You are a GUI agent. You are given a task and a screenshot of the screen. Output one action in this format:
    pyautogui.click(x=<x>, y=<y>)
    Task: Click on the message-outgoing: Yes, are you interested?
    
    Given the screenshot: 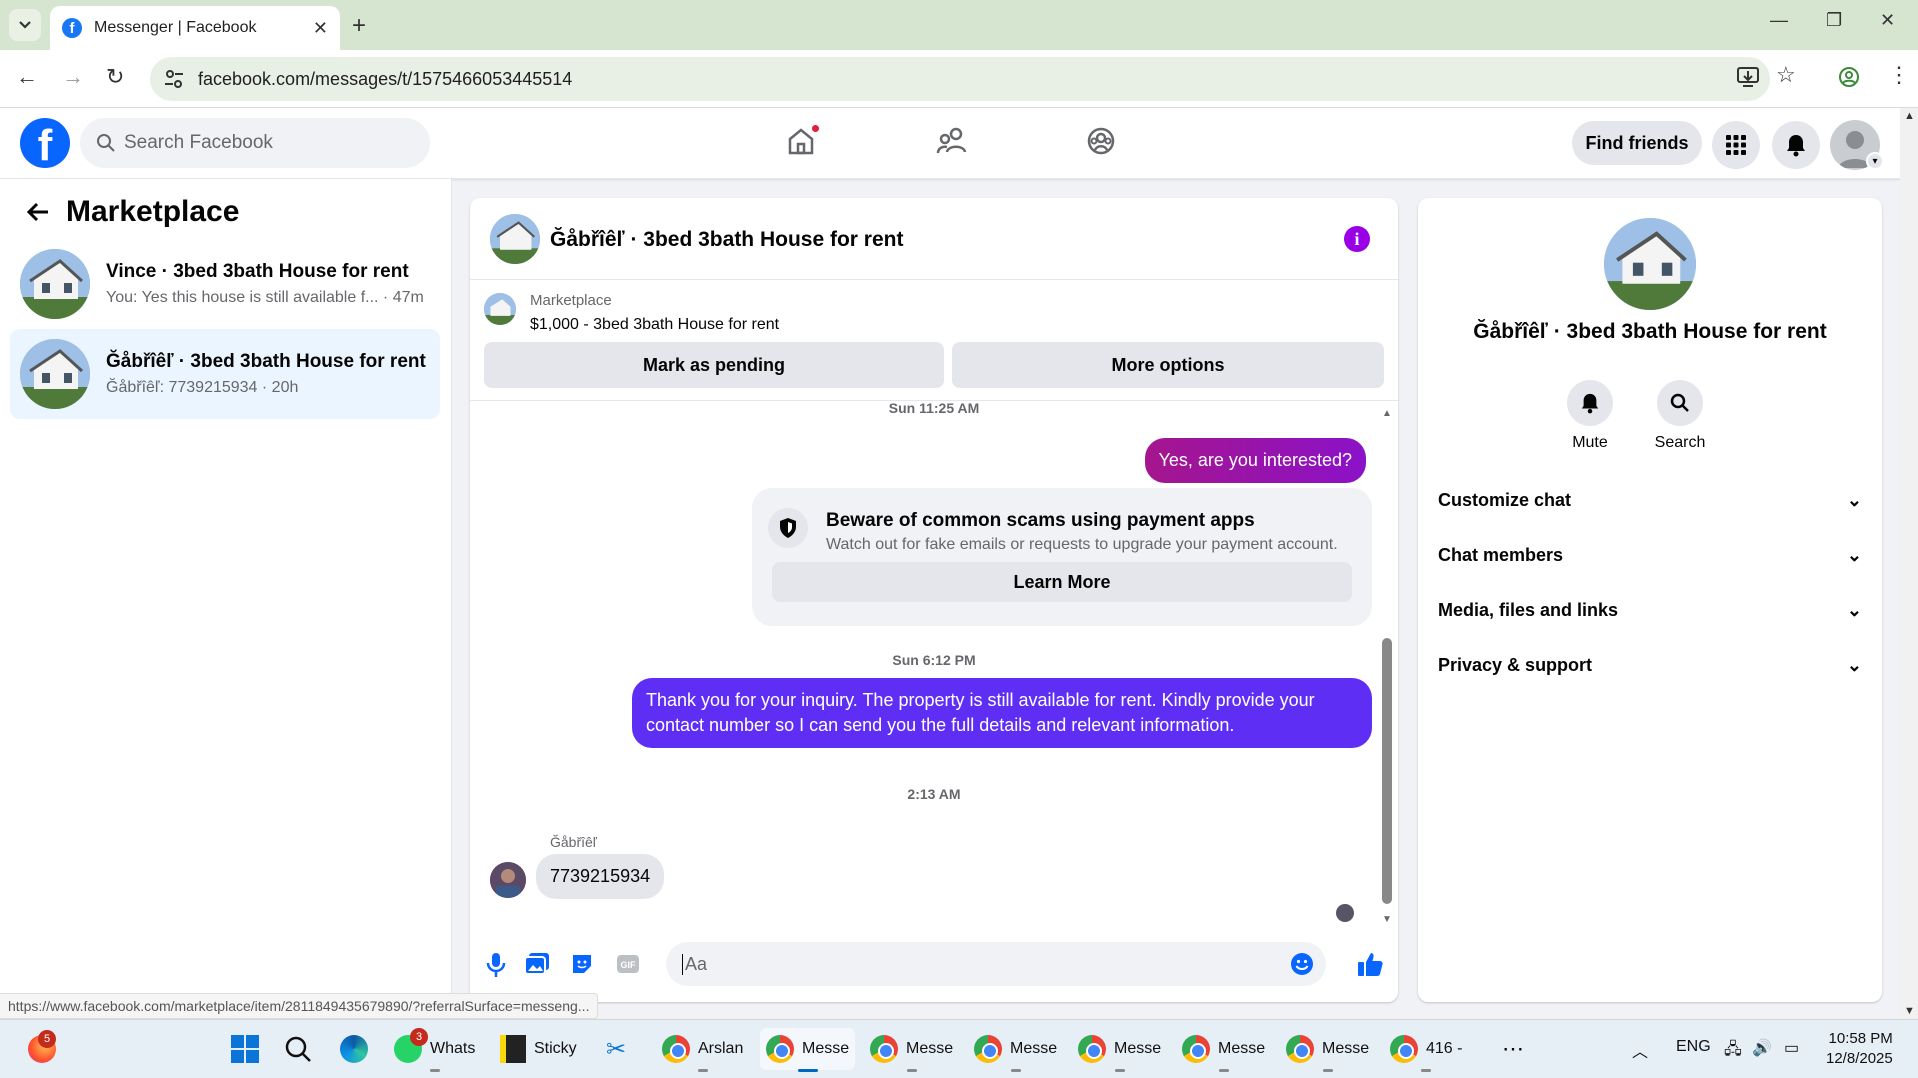 What is the action you would take?
    pyautogui.click(x=1255, y=460)
    